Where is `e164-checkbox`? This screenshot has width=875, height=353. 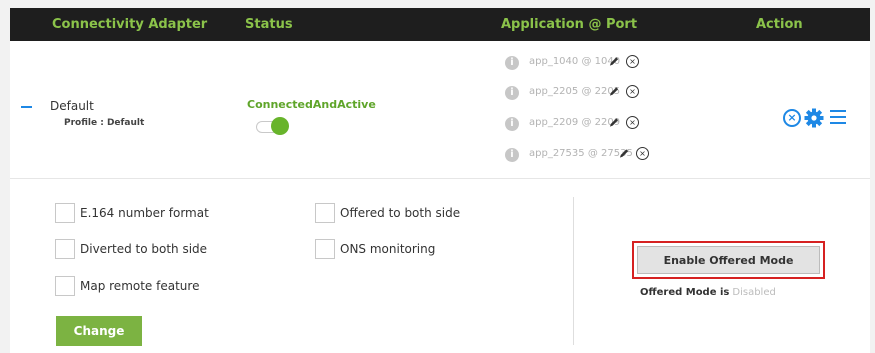
e164-checkbox is located at coordinates (65, 213).